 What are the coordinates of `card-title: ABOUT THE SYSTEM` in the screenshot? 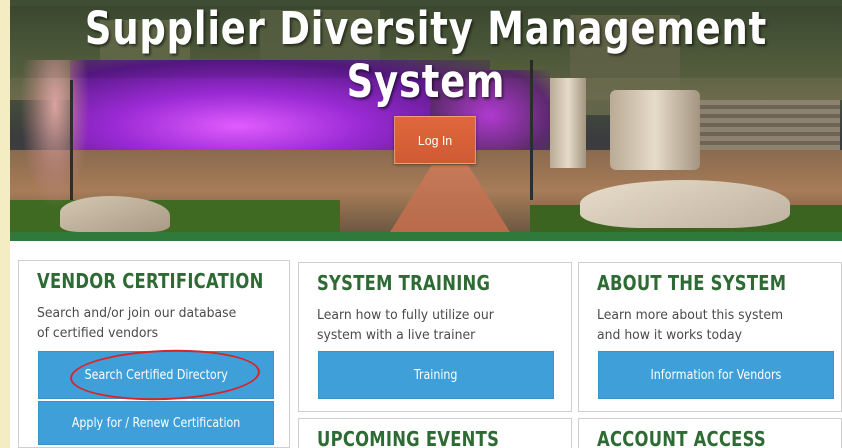 It's located at (692, 283).